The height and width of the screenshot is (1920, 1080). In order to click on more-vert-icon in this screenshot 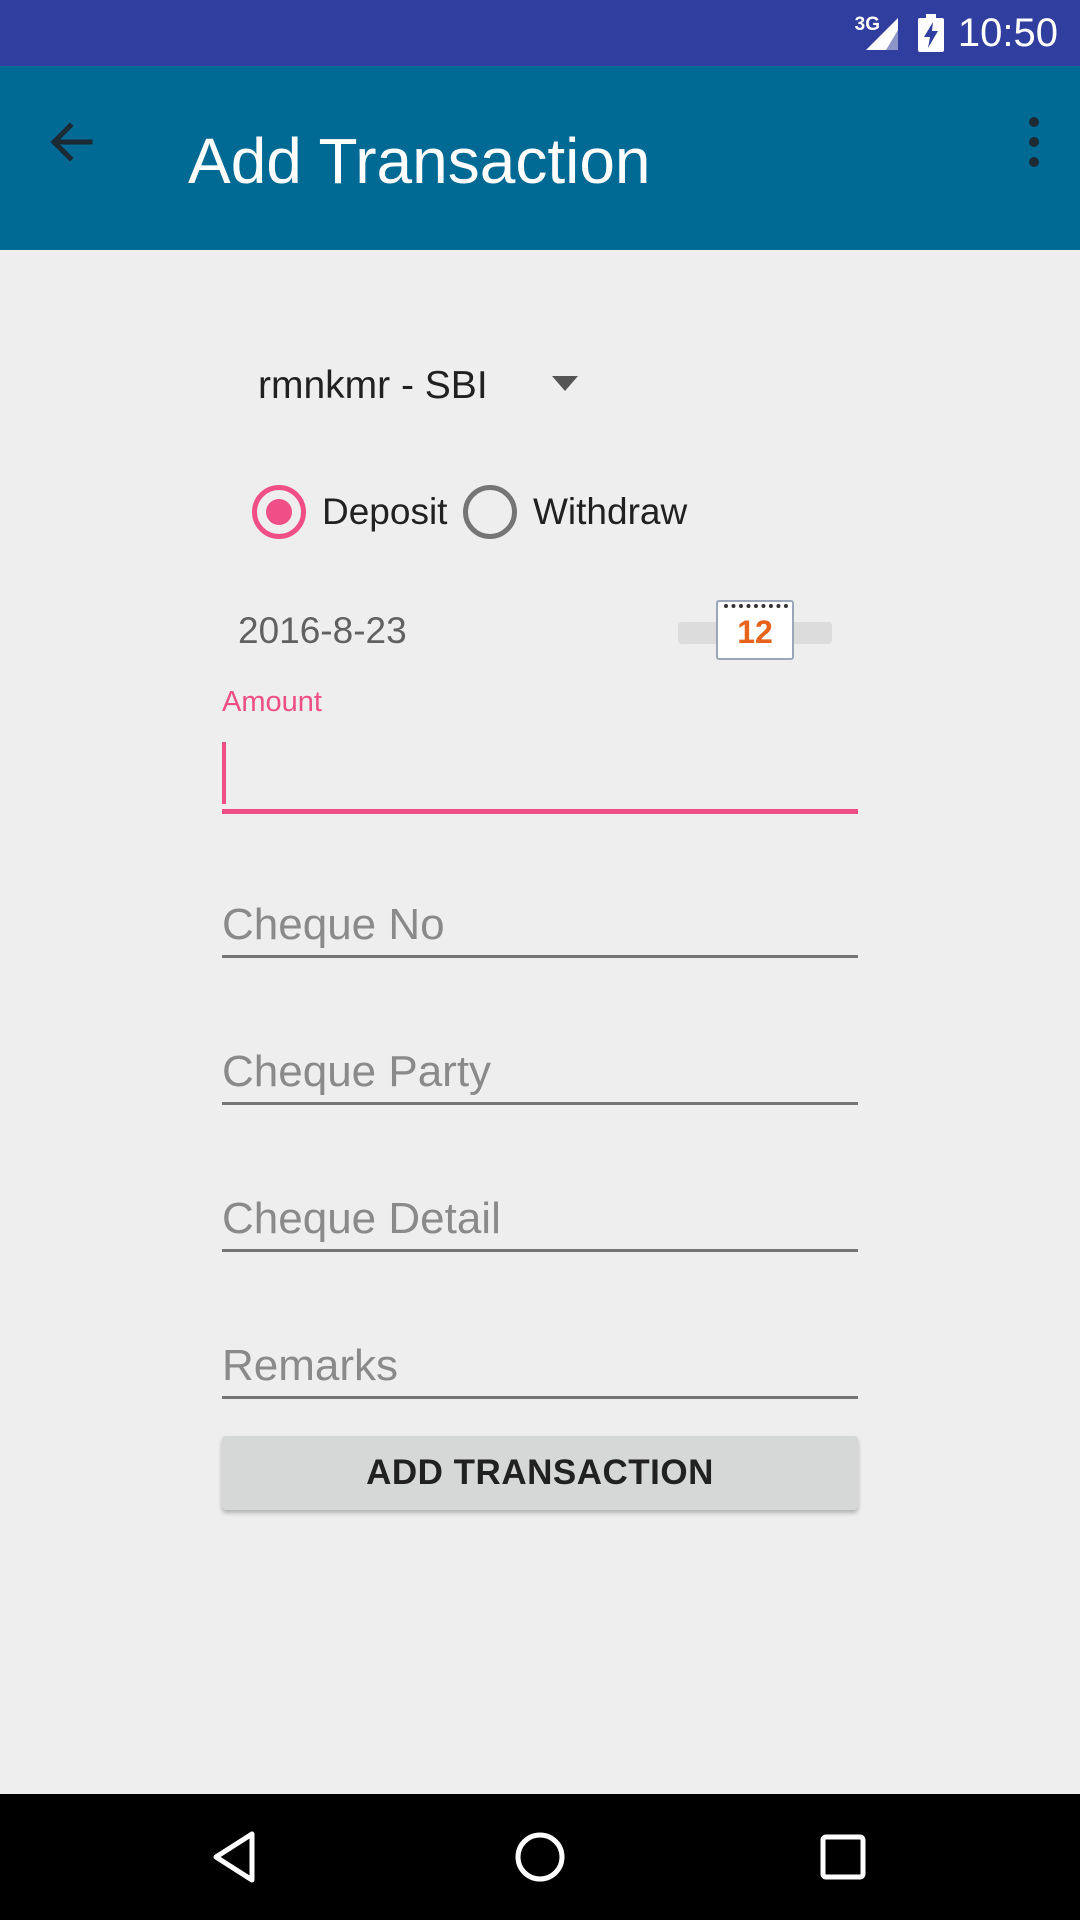, I will do `click(1034, 142)`.